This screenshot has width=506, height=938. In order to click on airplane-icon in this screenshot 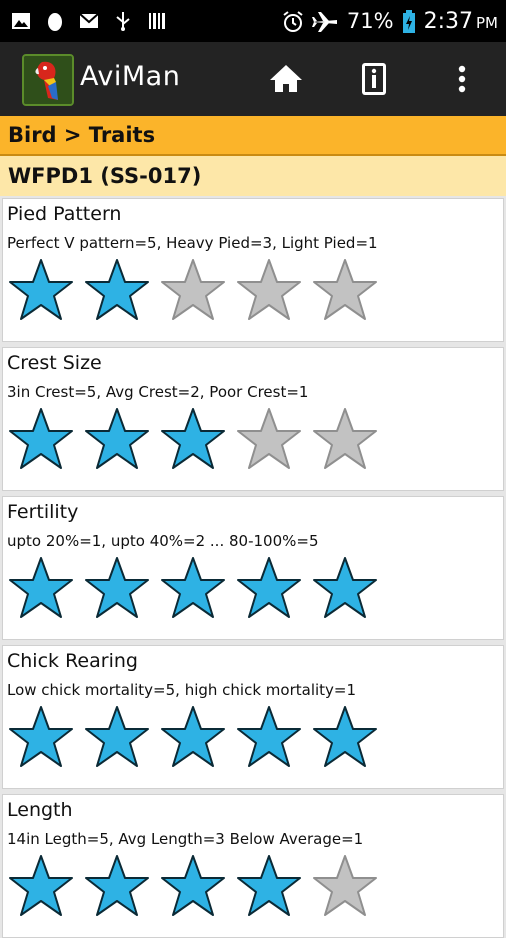, I will do `click(325, 21)`.